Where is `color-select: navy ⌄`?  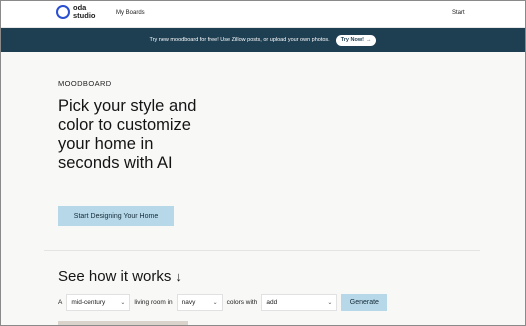
color-select: navy ⌄ is located at coordinates (199, 302).